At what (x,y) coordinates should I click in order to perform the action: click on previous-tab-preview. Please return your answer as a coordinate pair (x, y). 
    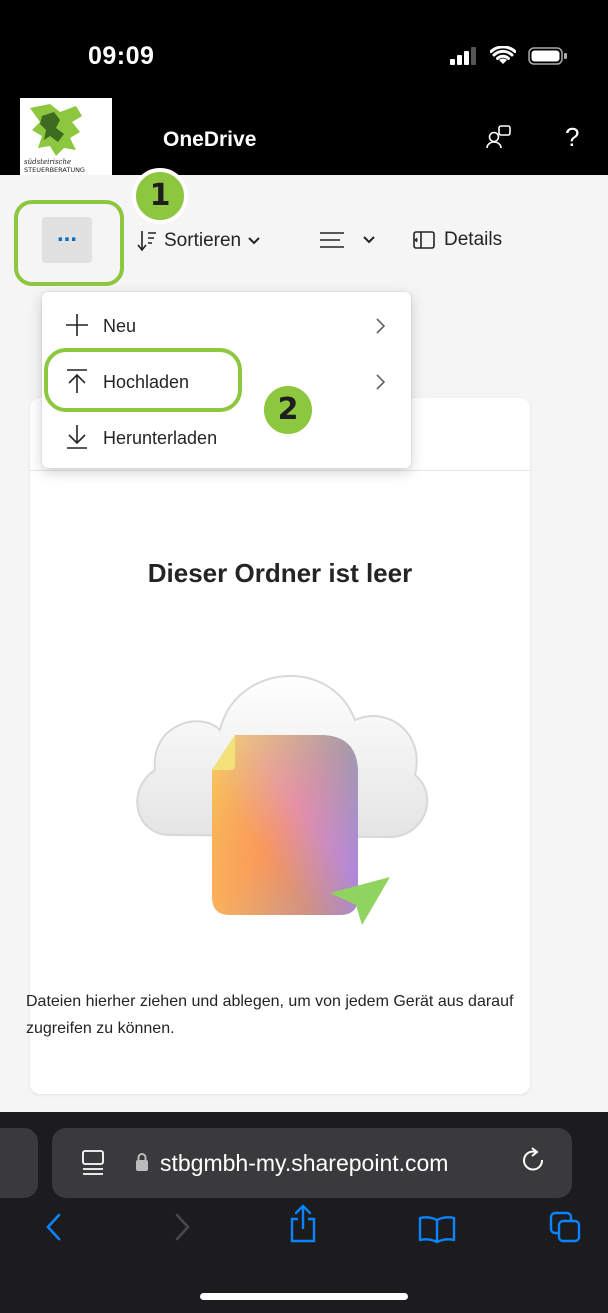
    Looking at the image, I should click on (19, 1163).